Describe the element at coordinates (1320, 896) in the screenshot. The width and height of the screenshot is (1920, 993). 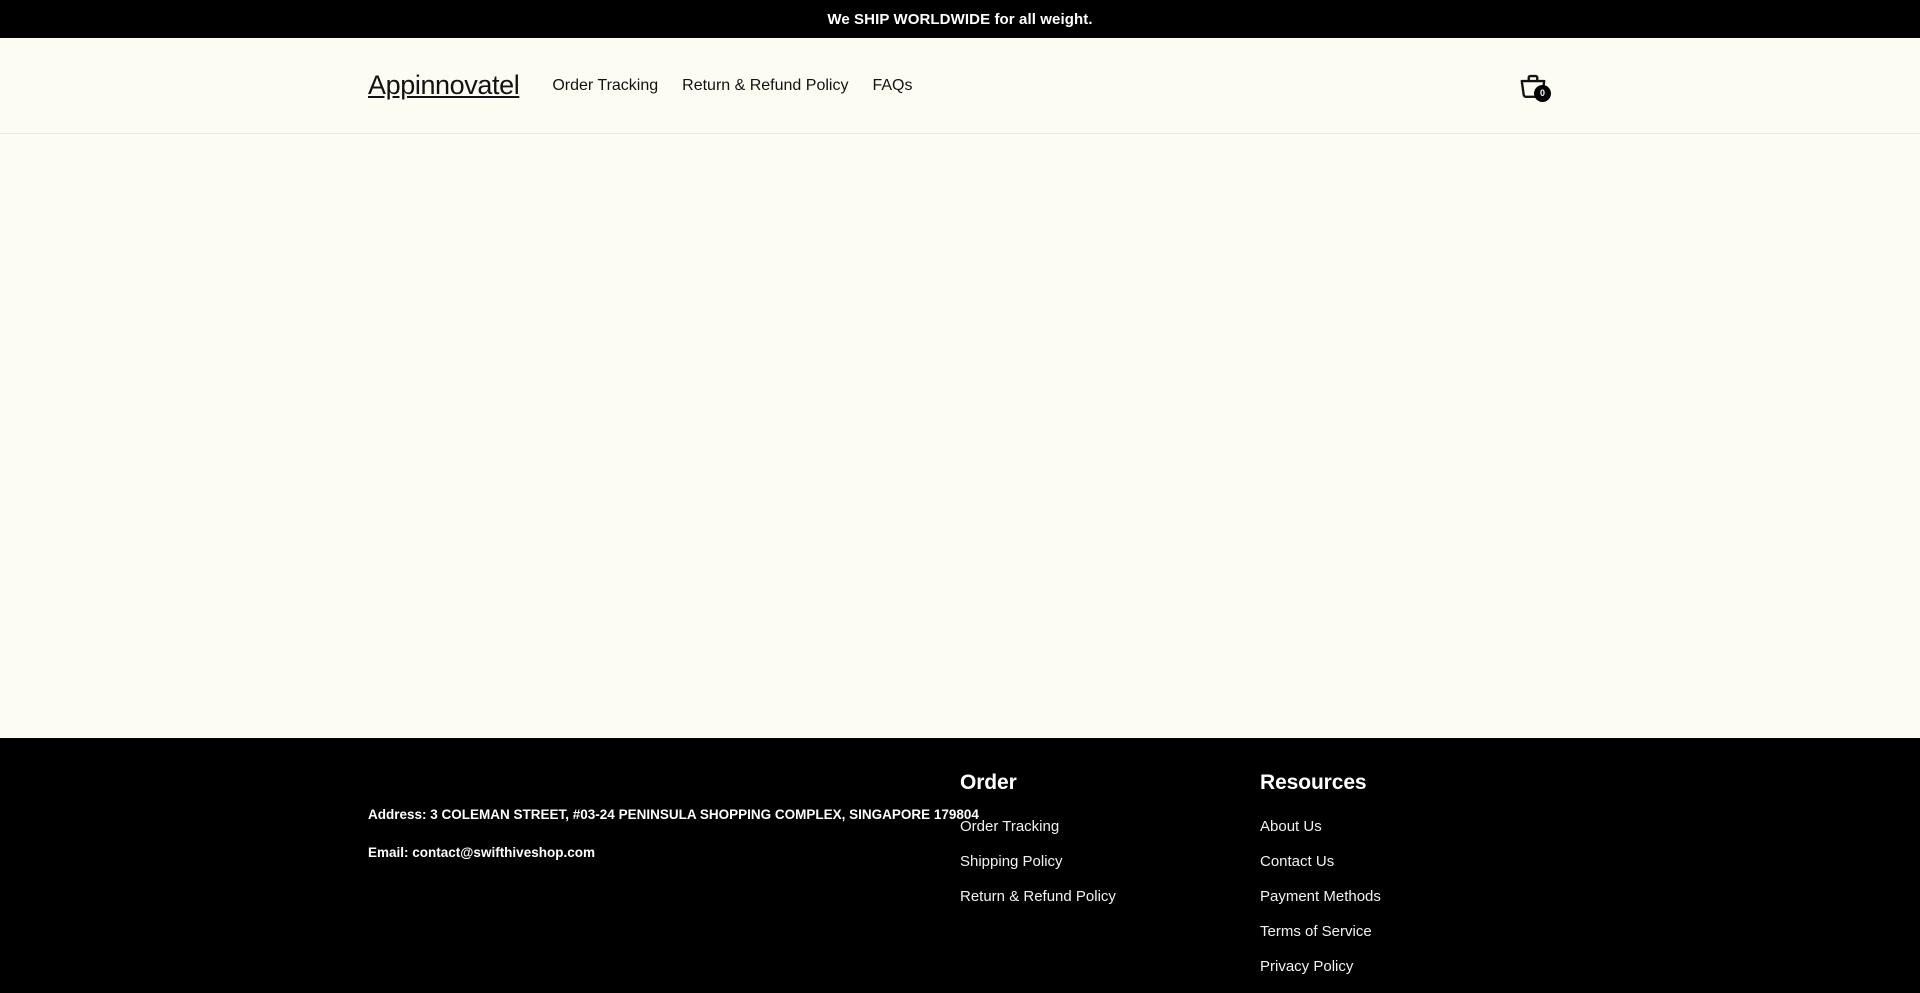
I see `footer-link-payment-methods: Payment Methods` at that location.